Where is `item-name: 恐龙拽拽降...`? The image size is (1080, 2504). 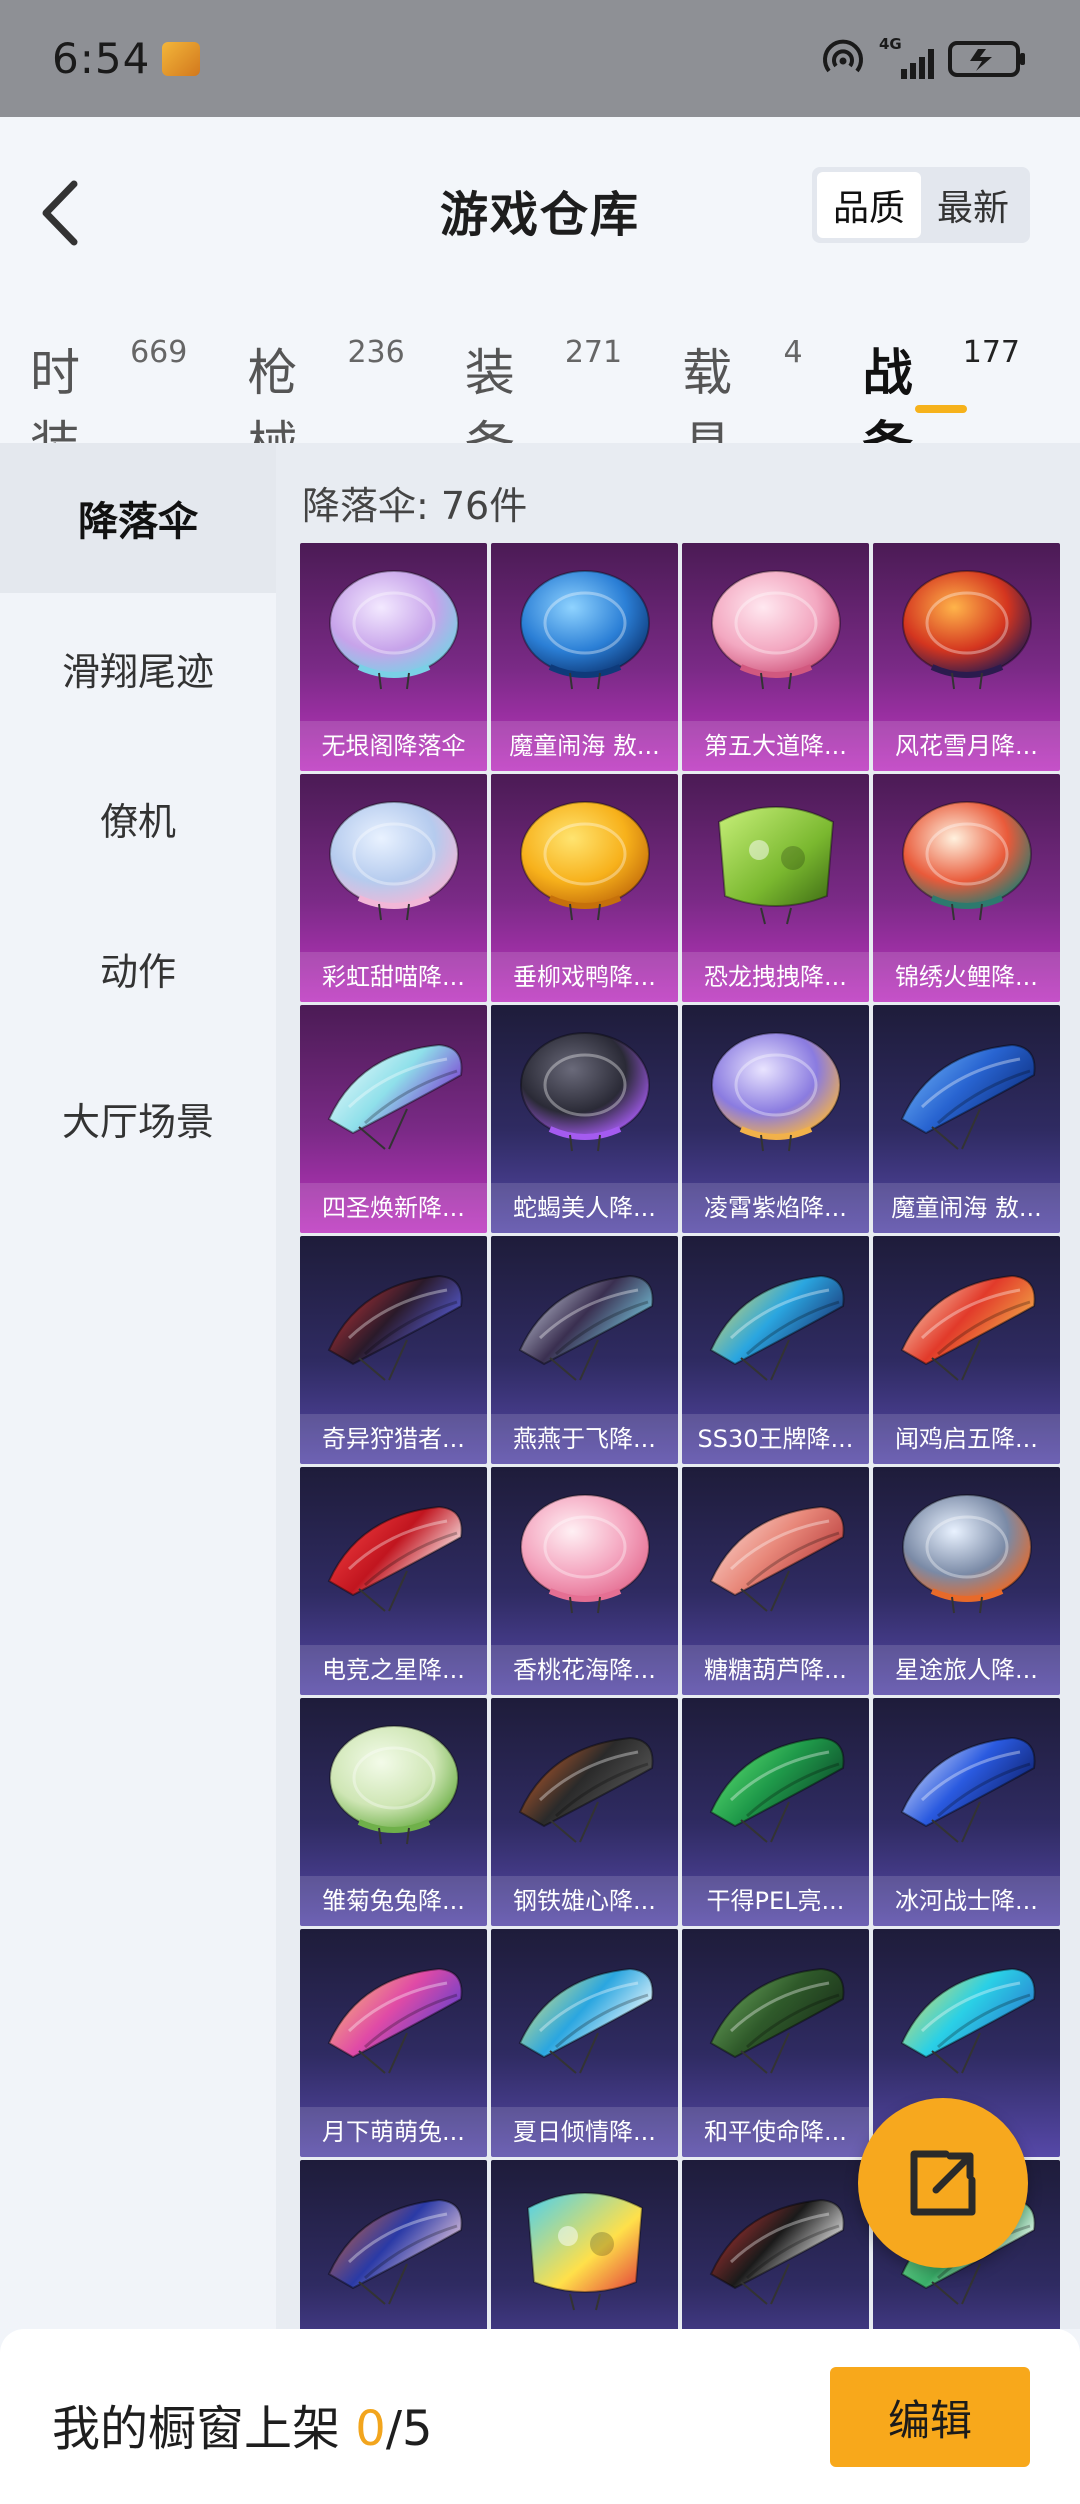 item-name: 恐龙拽拽降... is located at coordinates (775, 977).